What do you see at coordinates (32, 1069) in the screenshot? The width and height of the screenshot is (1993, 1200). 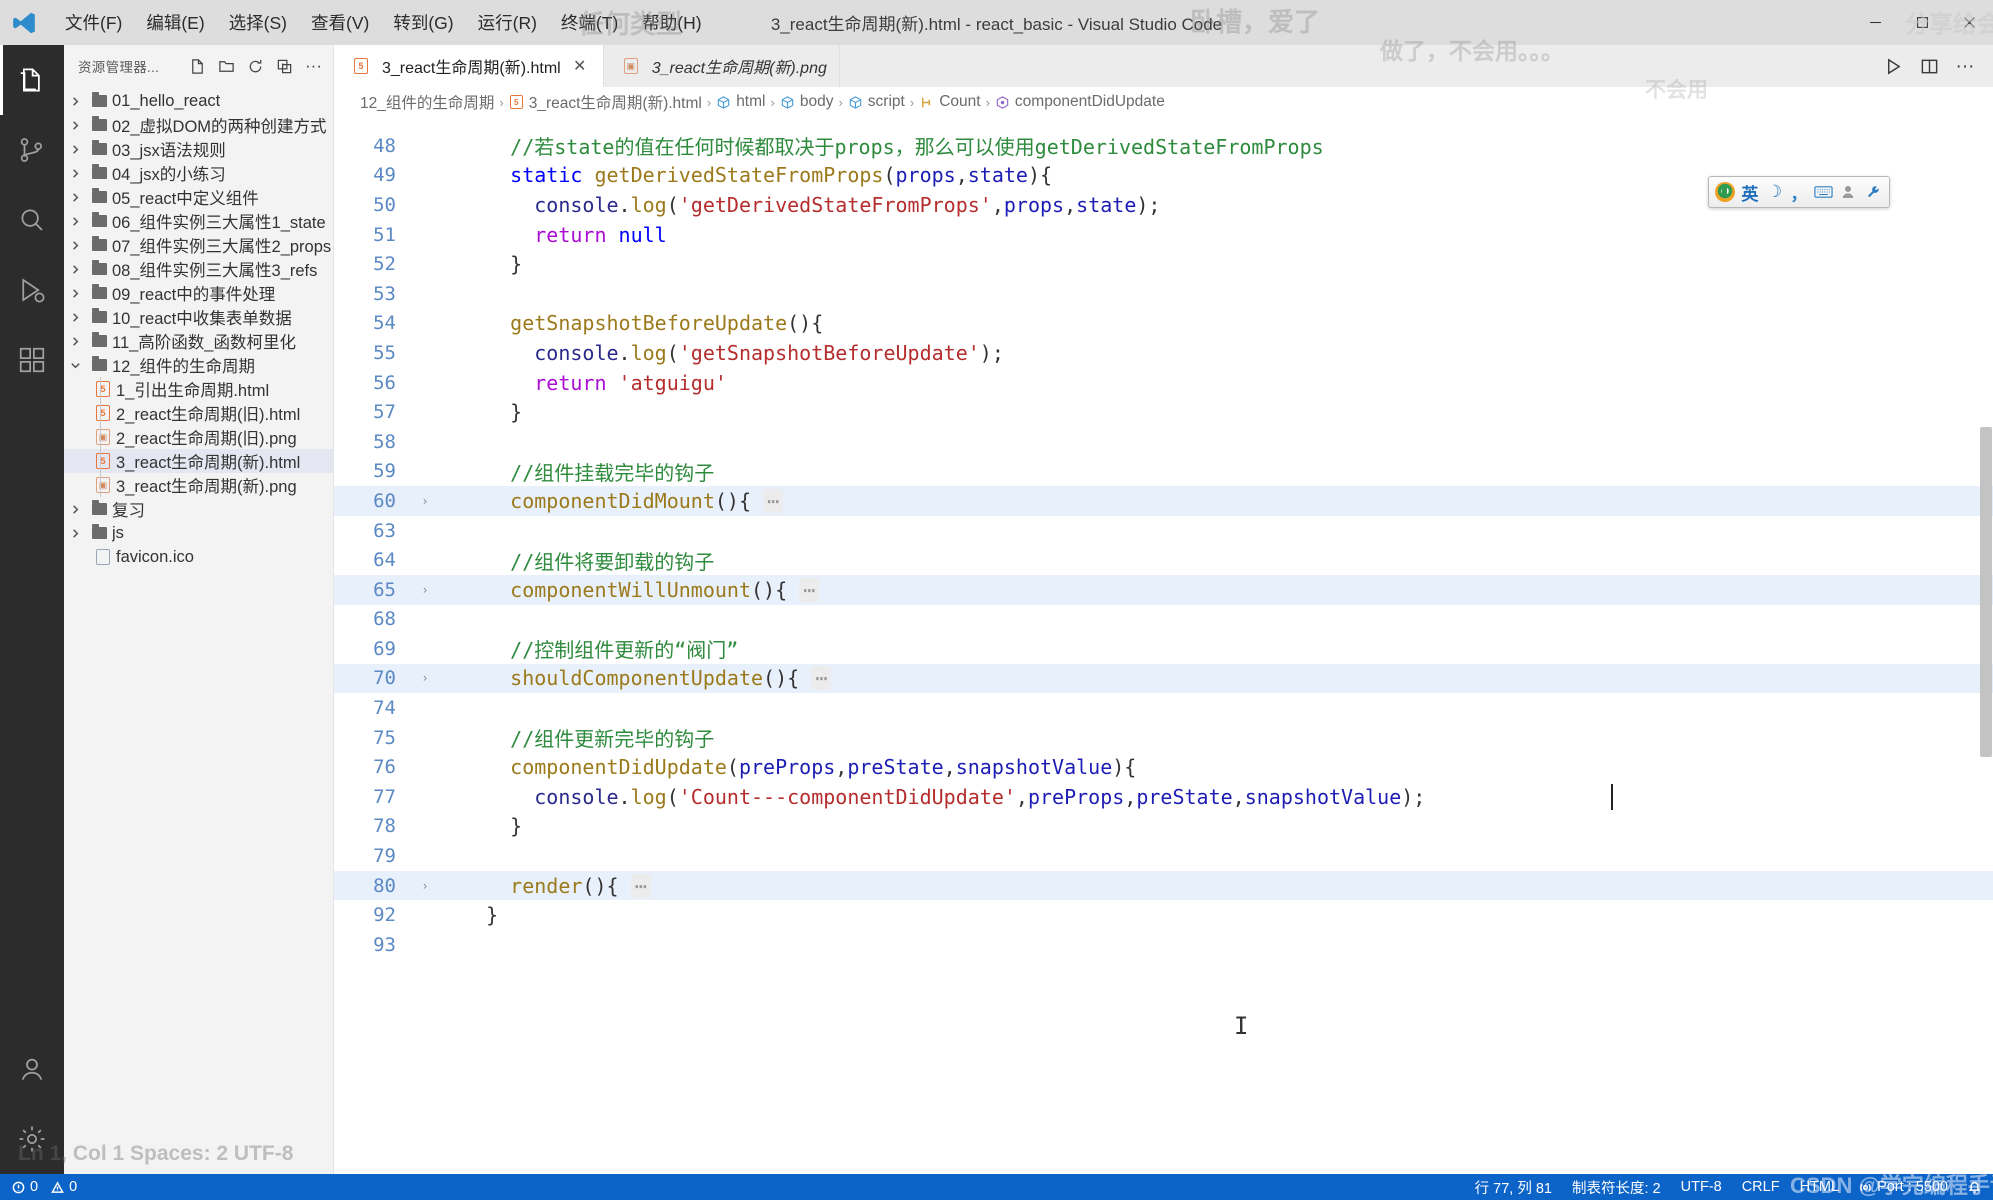 I see `activity-account-icon` at bounding box center [32, 1069].